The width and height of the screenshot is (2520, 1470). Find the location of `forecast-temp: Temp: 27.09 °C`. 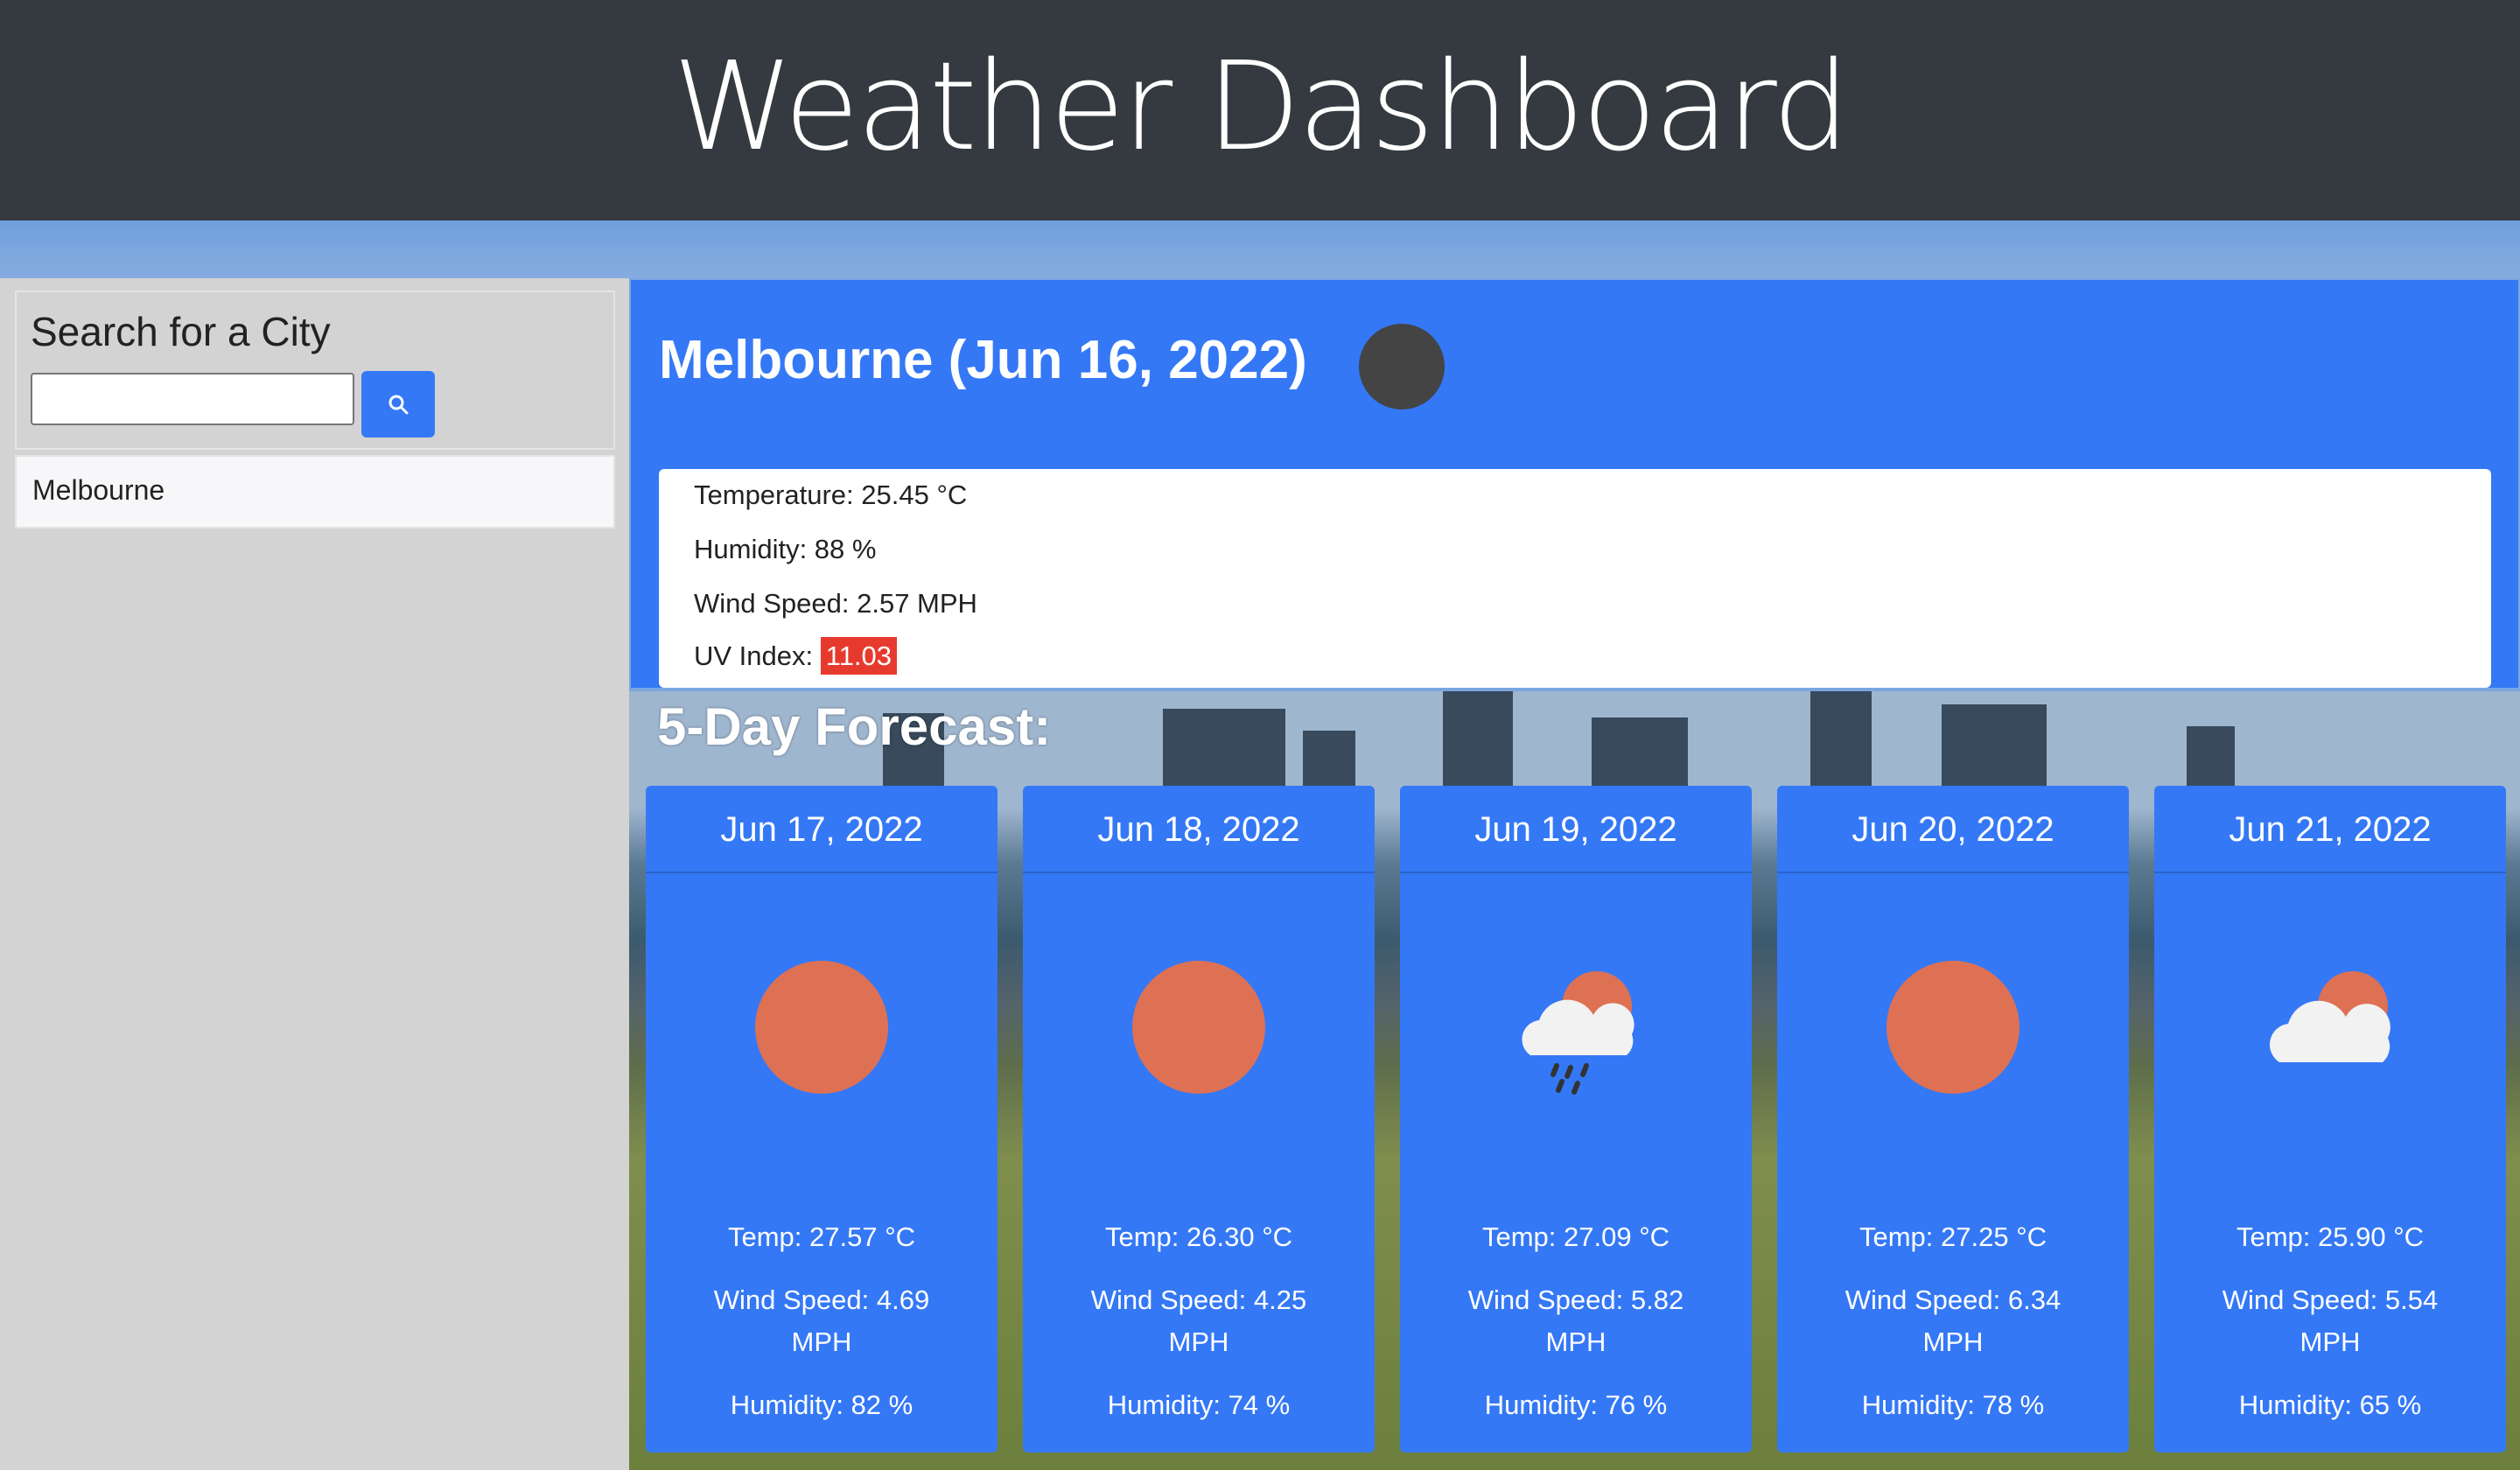

forecast-temp: Temp: 27.09 °C is located at coordinates (1575, 1237).